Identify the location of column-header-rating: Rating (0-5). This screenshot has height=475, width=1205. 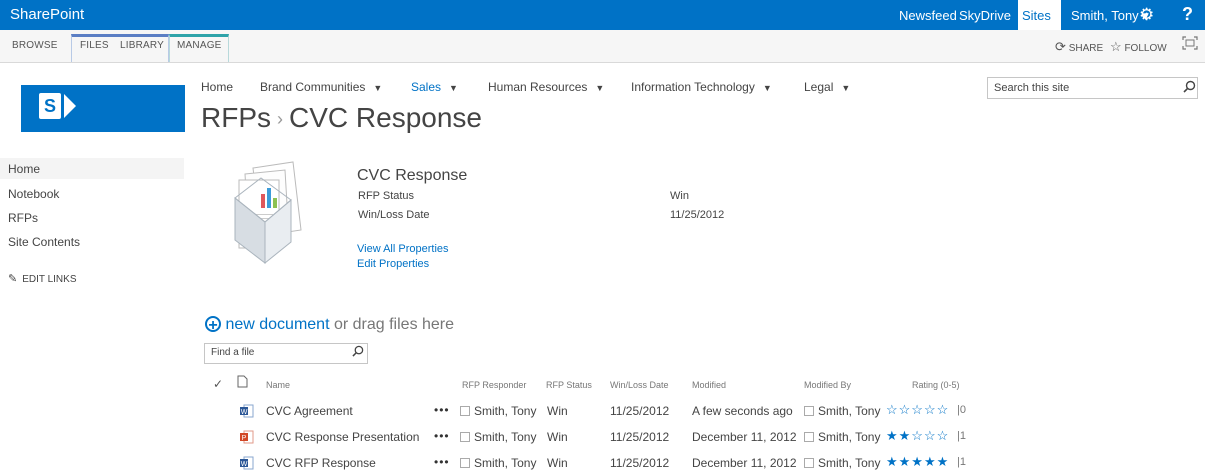
(936, 385).